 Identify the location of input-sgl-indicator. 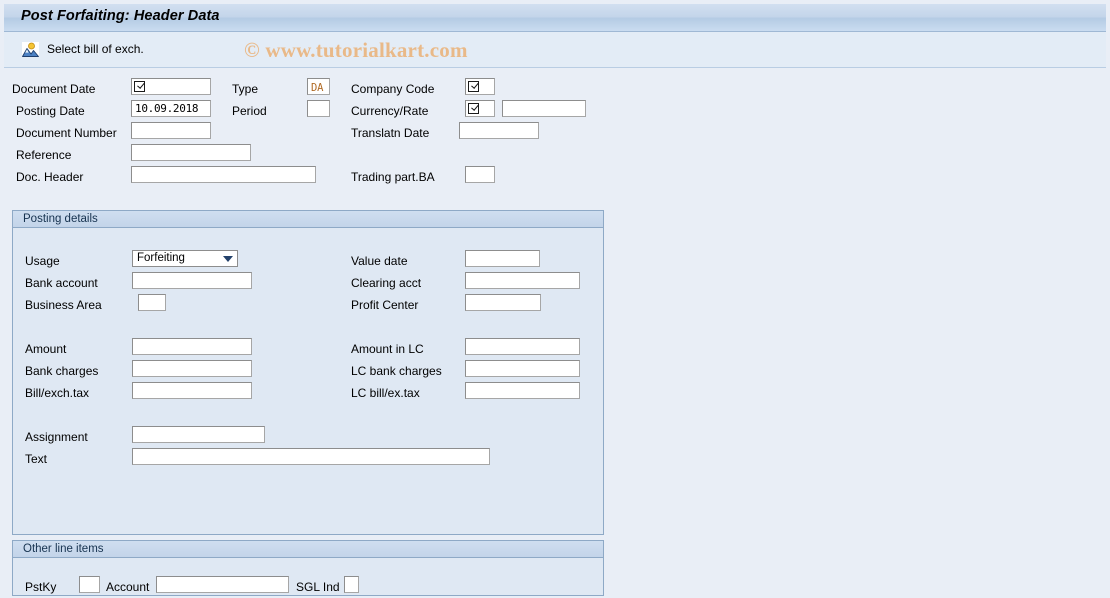
(351, 584).